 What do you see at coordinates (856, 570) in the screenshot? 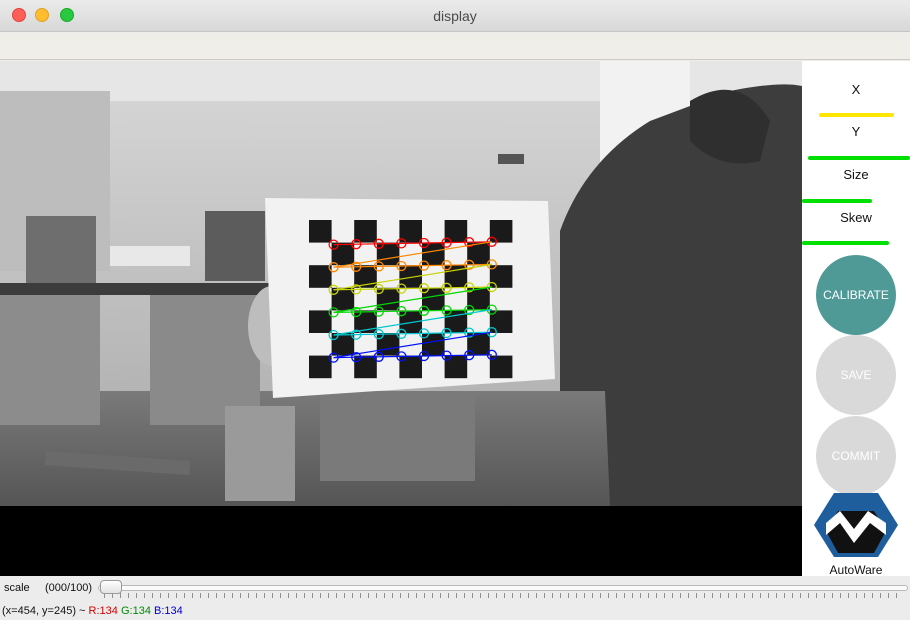
I see `autoware-logo-text: AutoWare` at bounding box center [856, 570].